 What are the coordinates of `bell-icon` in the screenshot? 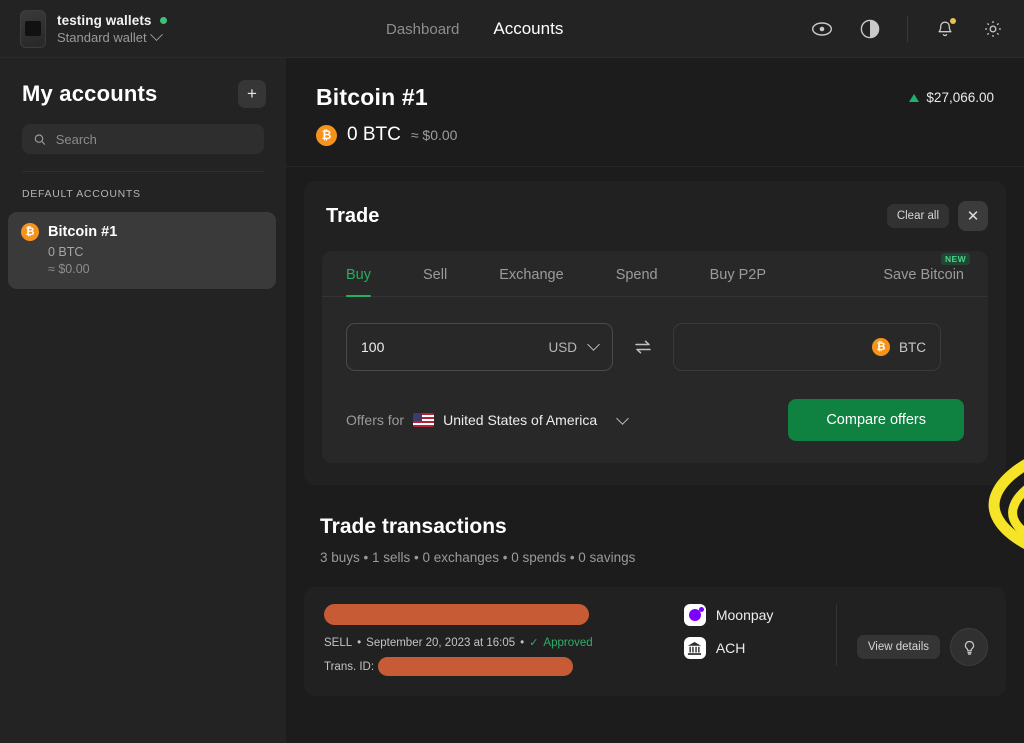 It's located at (945, 29).